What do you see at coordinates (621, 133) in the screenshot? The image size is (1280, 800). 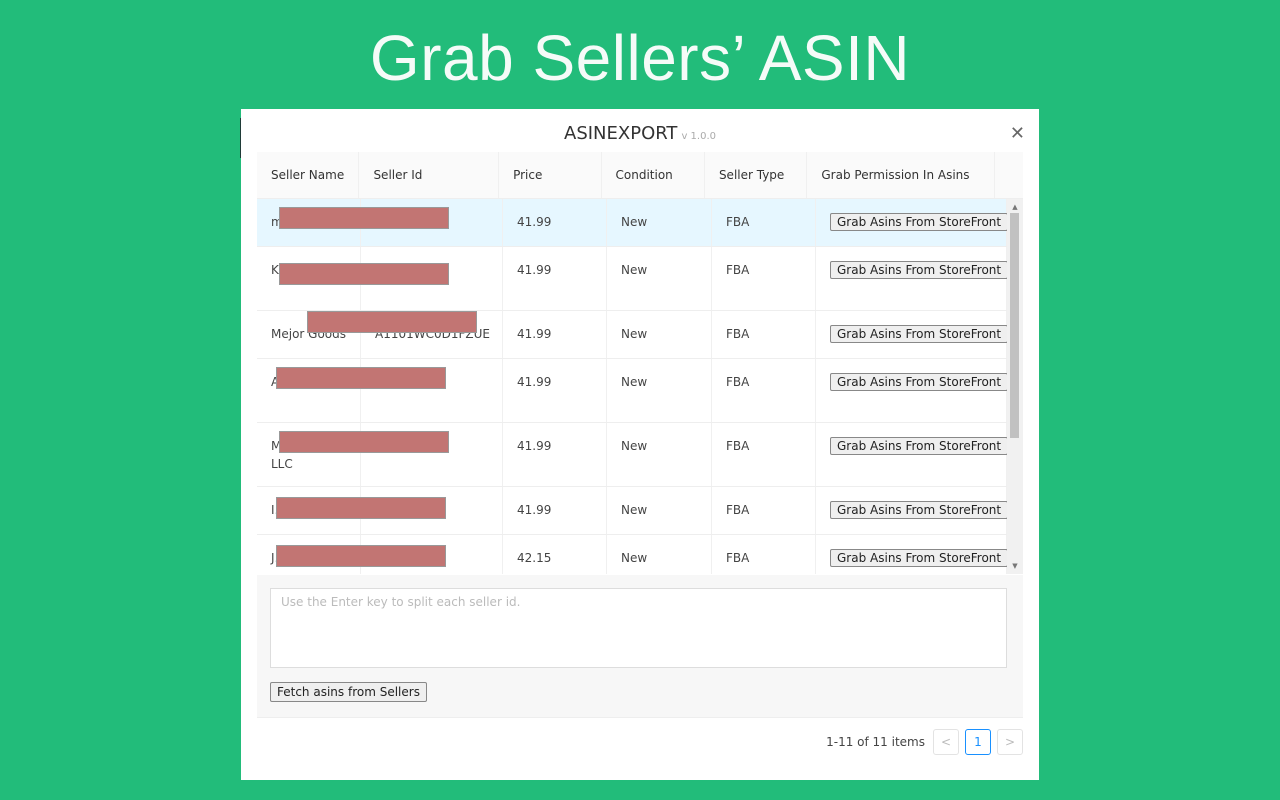 I see `app-name: ASINEXPORT` at bounding box center [621, 133].